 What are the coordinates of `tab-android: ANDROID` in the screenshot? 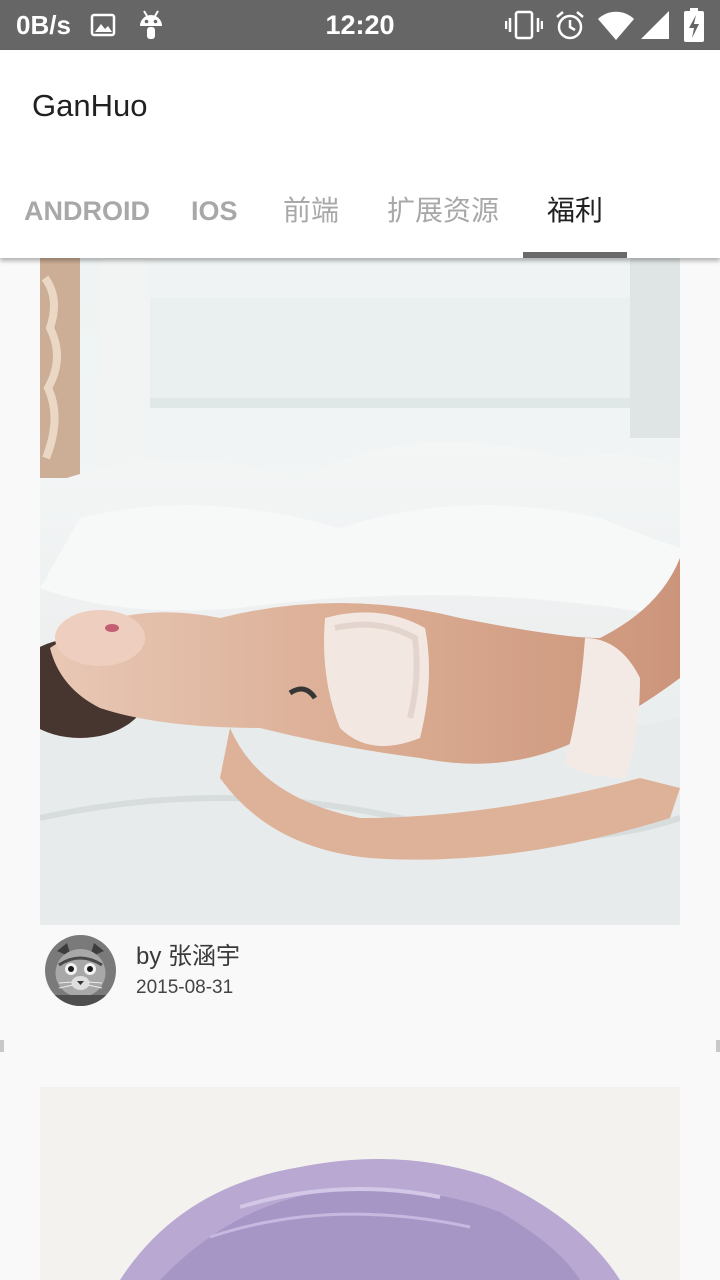 It's located at (87, 218).